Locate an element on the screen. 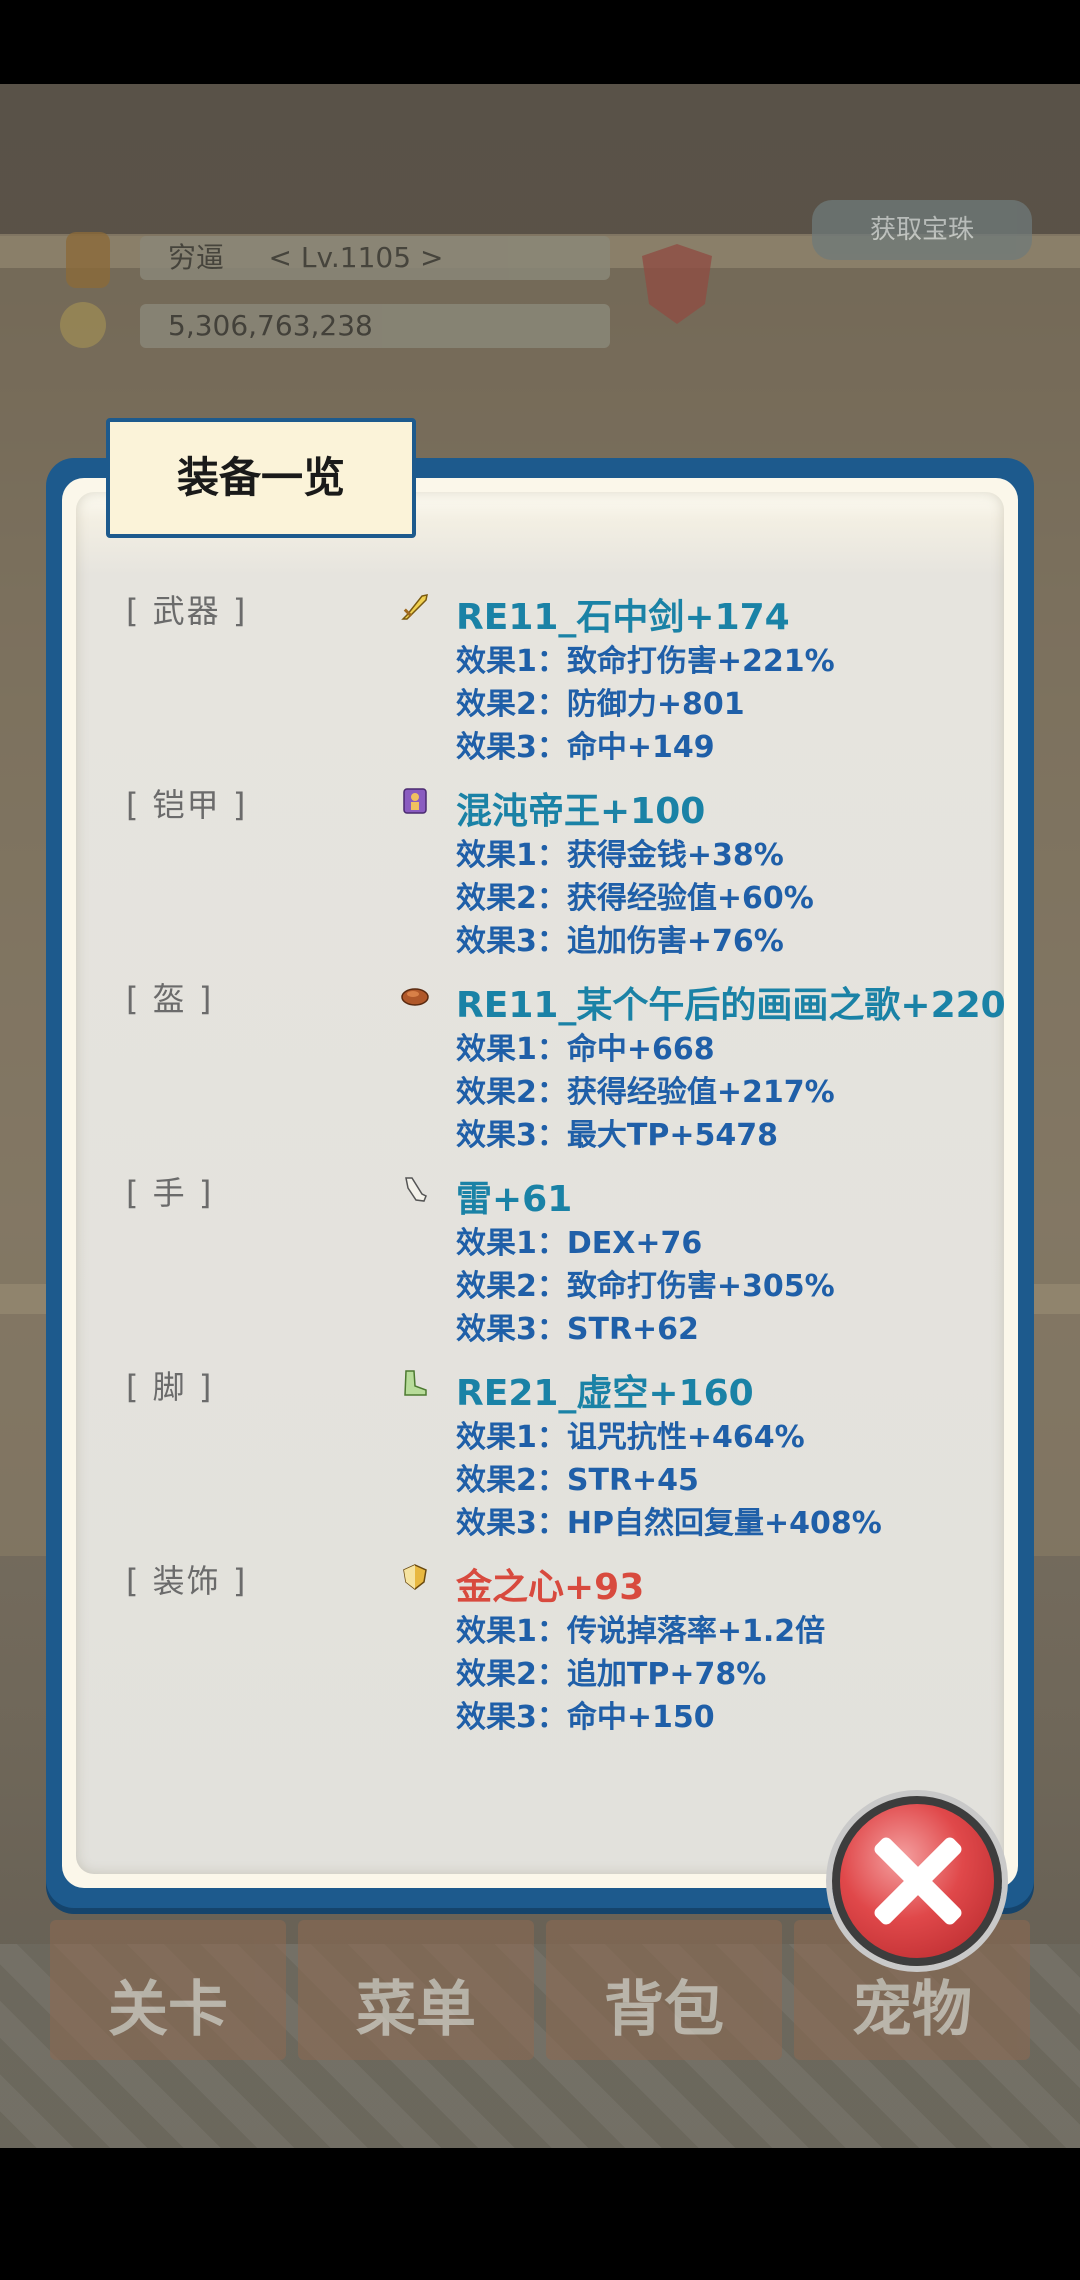 This screenshot has height=2280, width=1080. get-gem-button: 获取宝珠 is located at coordinates (922, 230).